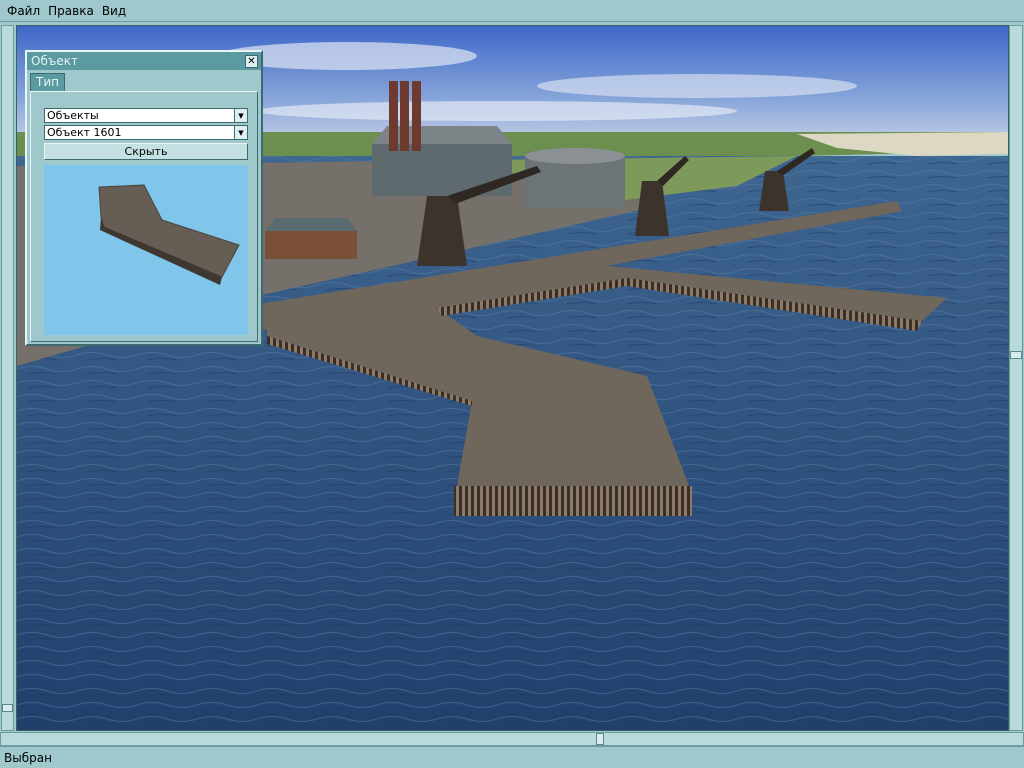 The height and width of the screenshot is (768, 1024). Describe the element at coordinates (1016, 355) in the screenshot. I see `right-scroll-thumb` at that location.